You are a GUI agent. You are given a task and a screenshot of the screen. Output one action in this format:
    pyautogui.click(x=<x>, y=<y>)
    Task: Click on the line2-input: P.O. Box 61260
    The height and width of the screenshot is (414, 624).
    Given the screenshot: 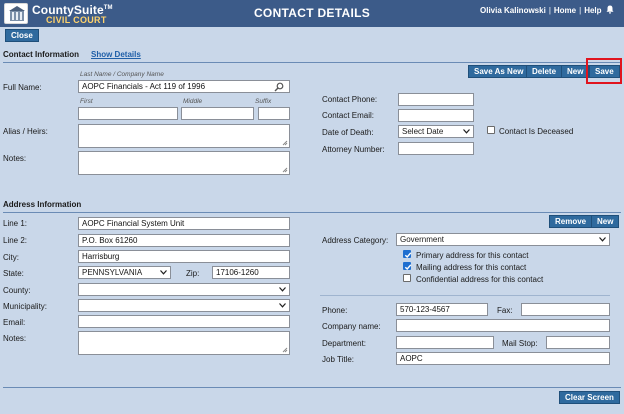 What is the action you would take?
    pyautogui.click(x=184, y=240)
    